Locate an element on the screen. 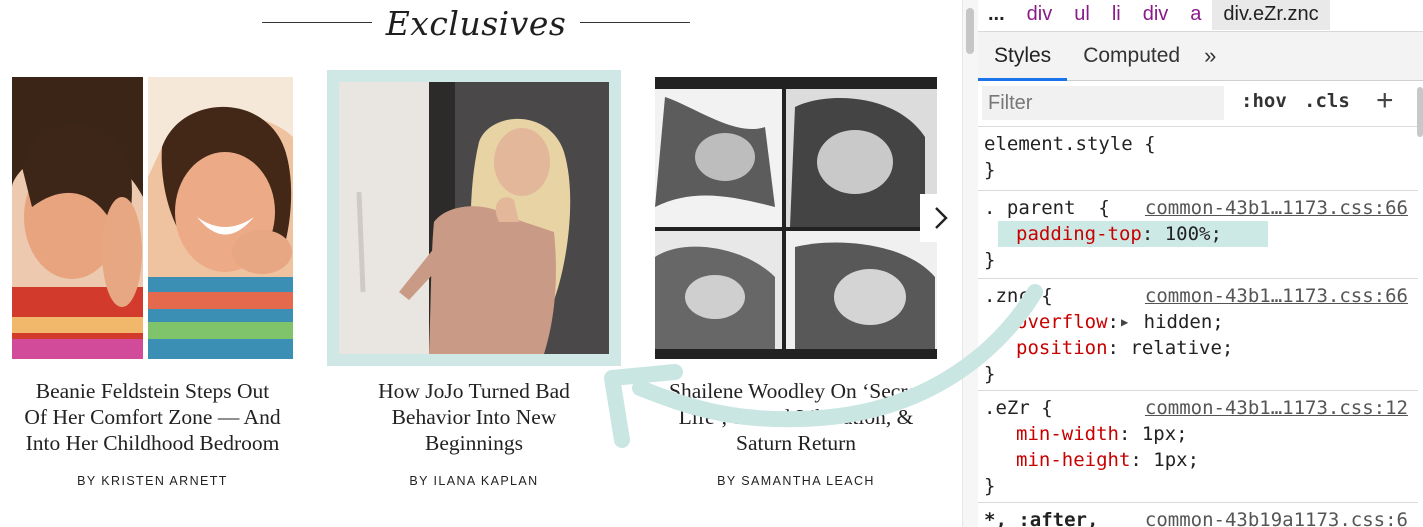 This screenshot has height=527, width=1423. rule-source-link: common-43b1…1173.css:12 is located at coordinates (1276, 408).